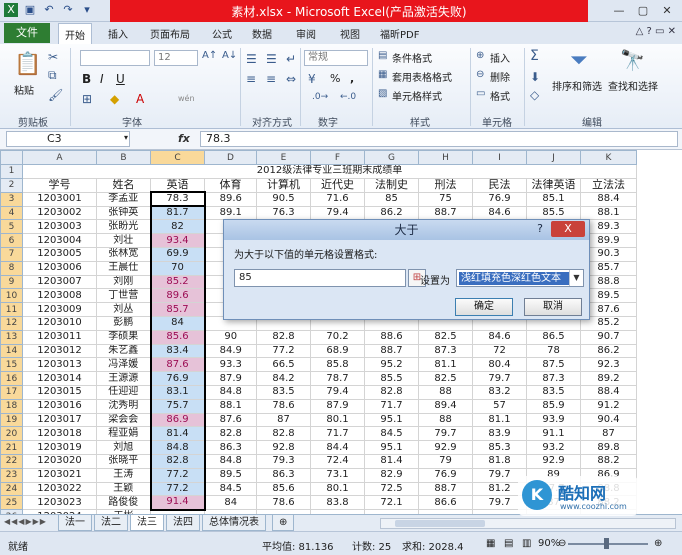 This screenshot has height=555, width=682. Describe the element at coordinates (11, 489) in the screenshot. I see `row-header: 24` at that location.